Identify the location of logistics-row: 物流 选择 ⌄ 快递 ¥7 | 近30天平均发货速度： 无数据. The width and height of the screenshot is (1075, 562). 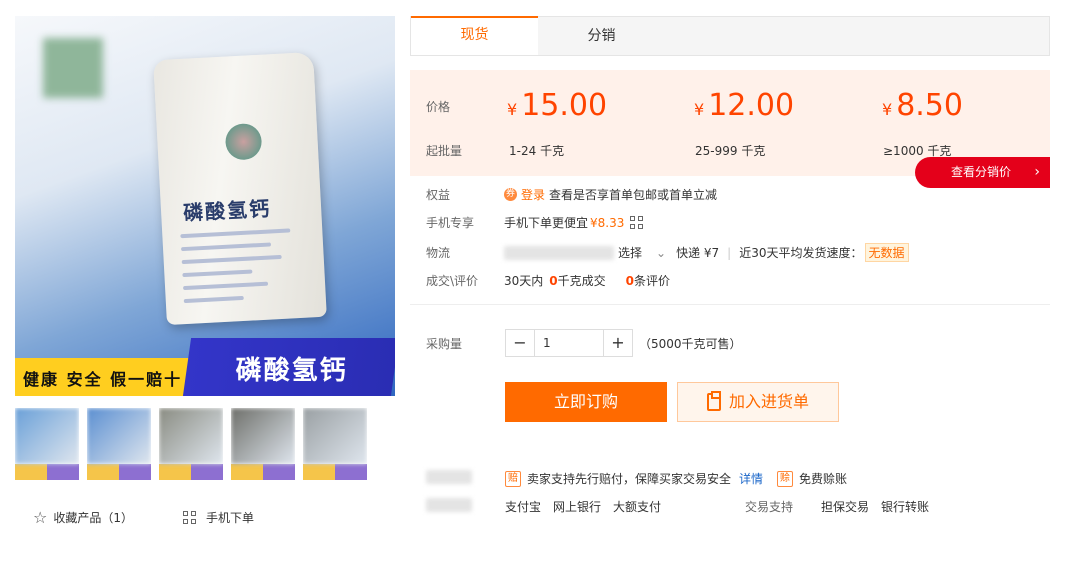
(667, 252).